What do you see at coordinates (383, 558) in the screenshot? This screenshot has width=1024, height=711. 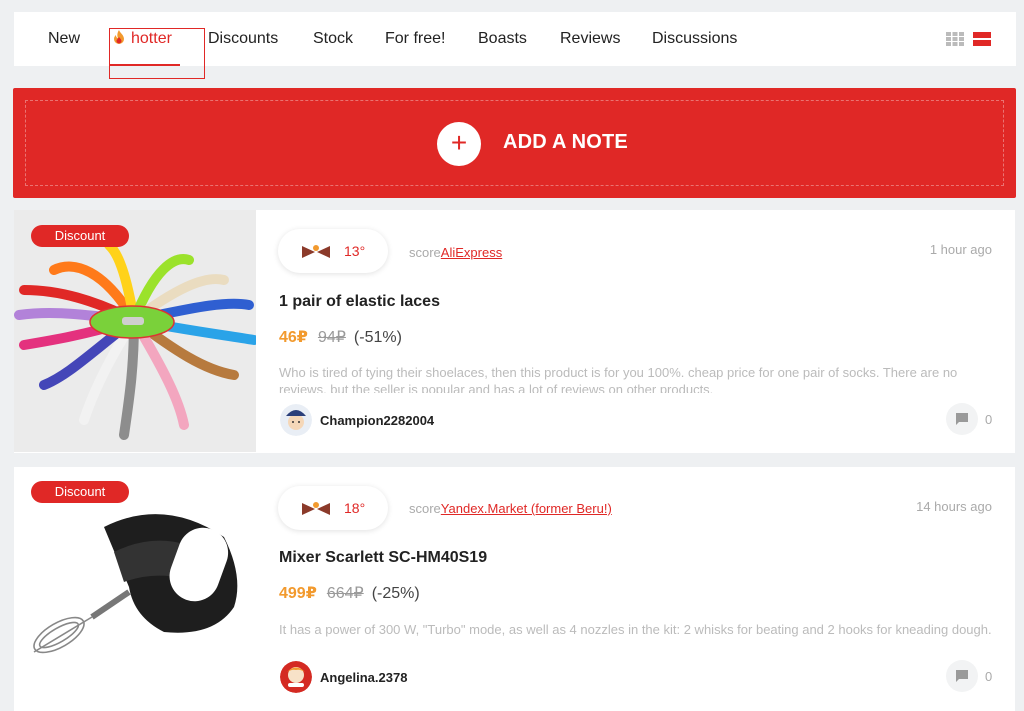 I see `deal-title: Mixer Scarlett SC-HM40S19` at bounding box center [383, 558].